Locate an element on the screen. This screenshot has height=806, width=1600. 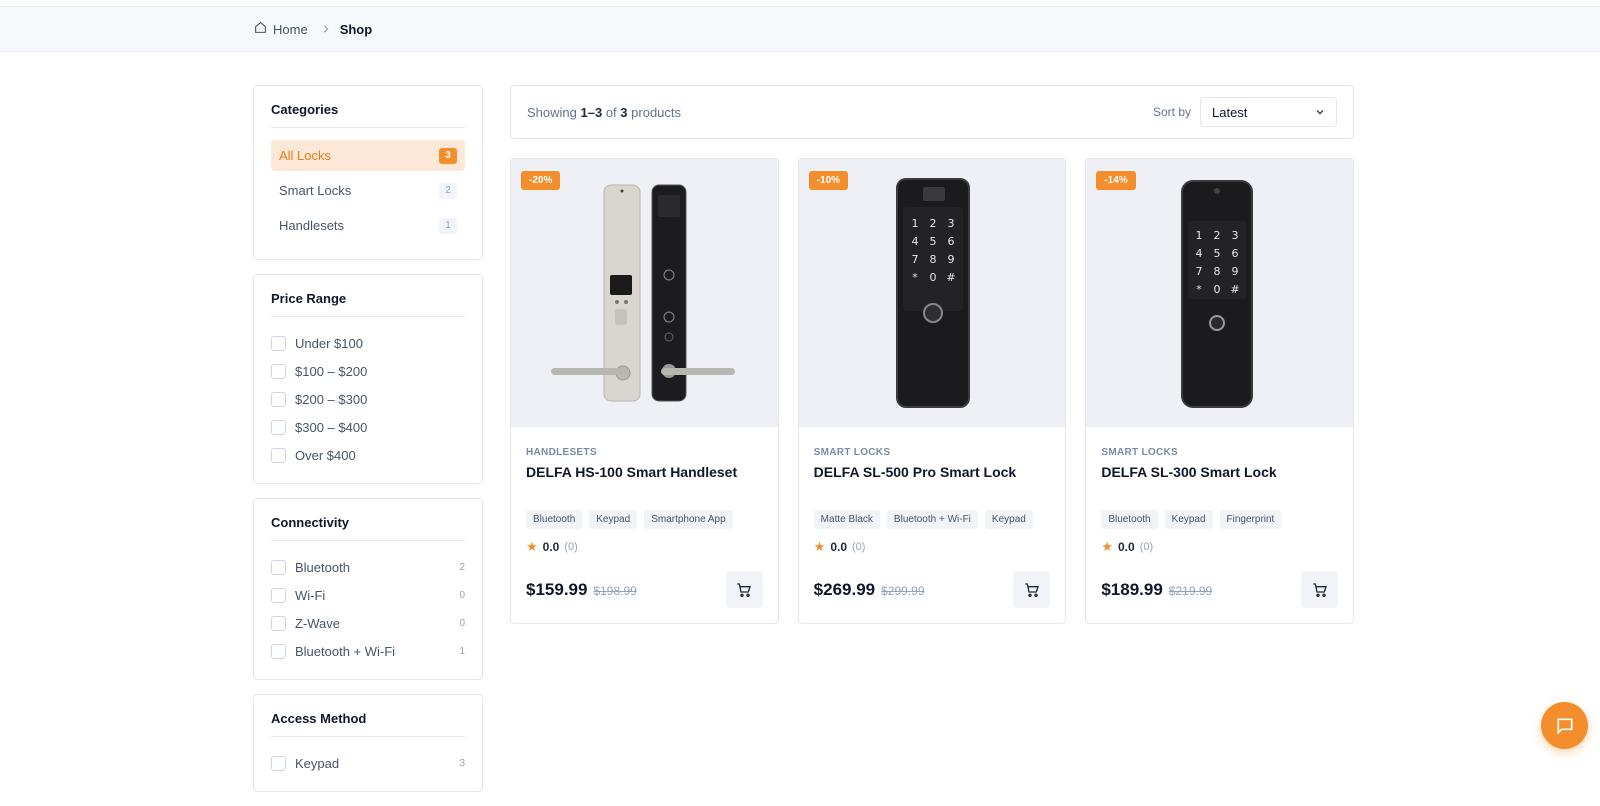
sort-label: Sort by is located at coordinates (1171, 112).